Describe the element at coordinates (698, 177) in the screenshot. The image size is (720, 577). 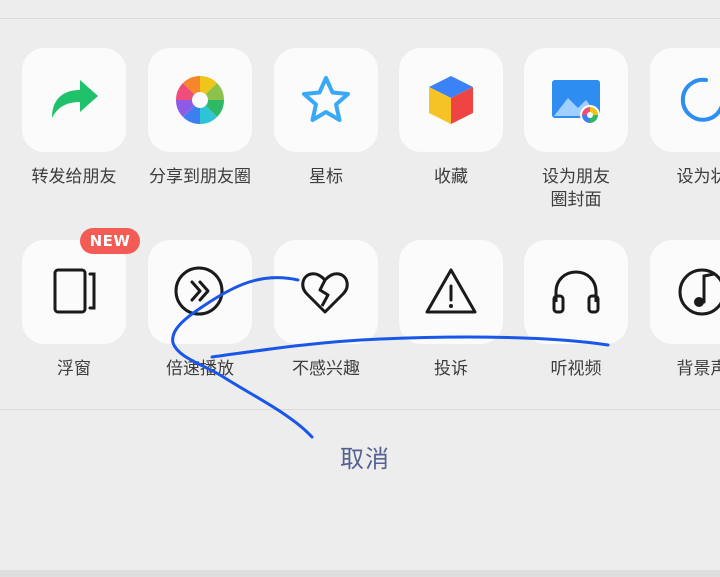
I see `set-status-label: 设为状` at that location.